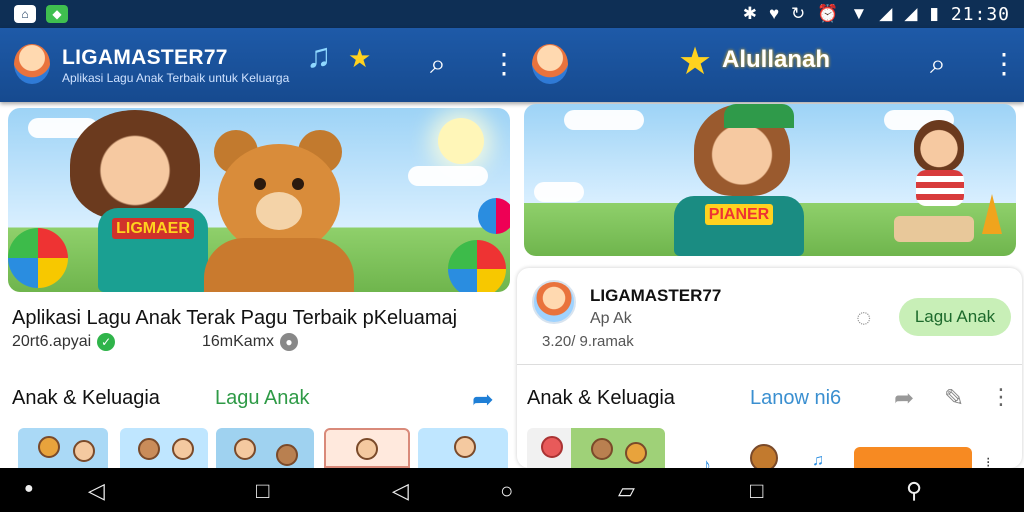  I want to click on app-title: LIGAMASTER77, so click(145, 57).